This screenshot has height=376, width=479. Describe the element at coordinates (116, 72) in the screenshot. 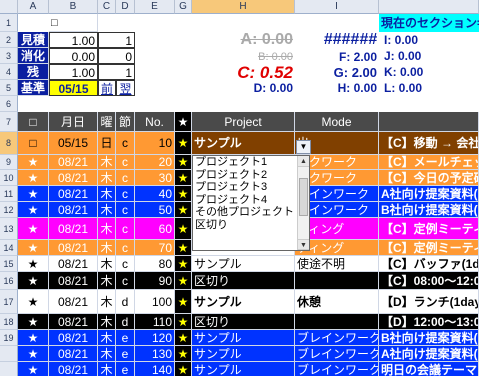

I see `value-remain-2: 1` at that location.